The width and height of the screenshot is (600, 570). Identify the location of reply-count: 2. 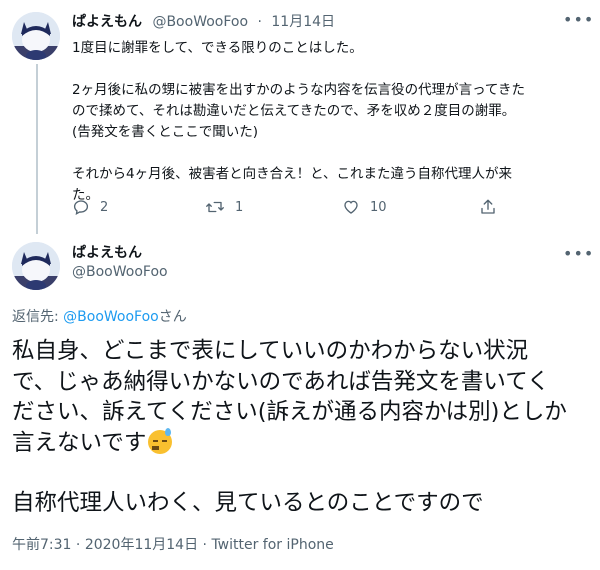
(104, 207).